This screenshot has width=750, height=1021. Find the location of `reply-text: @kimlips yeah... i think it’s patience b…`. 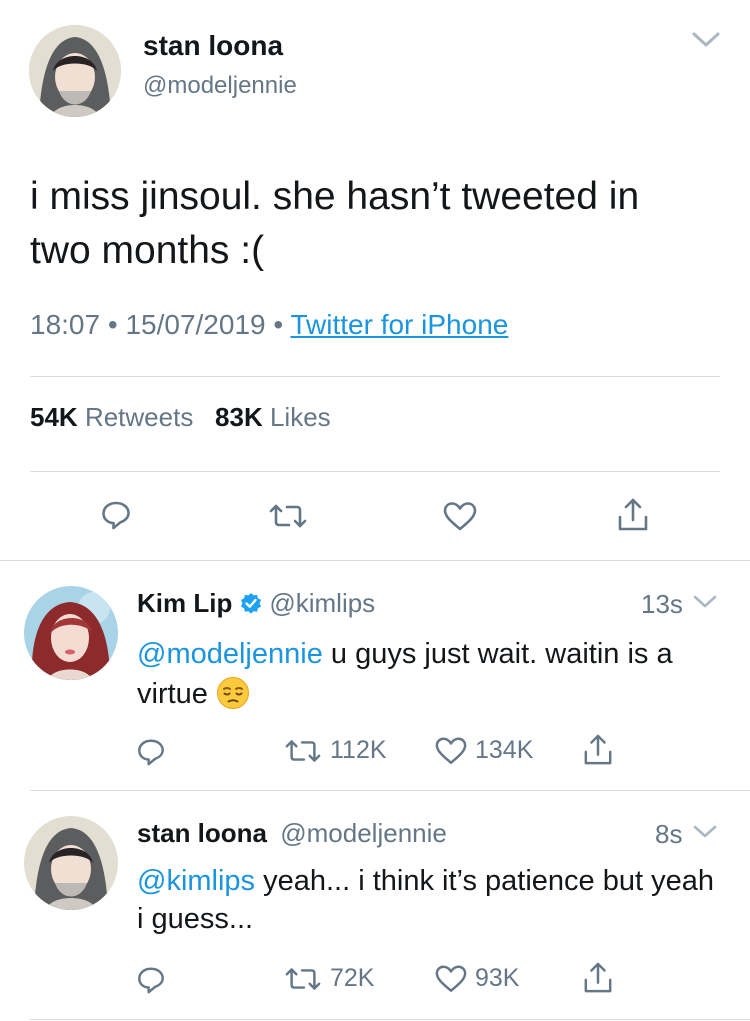

reply-text: @kimlips yeah... i think it’s patience b… is located at coordinates (432, 900).